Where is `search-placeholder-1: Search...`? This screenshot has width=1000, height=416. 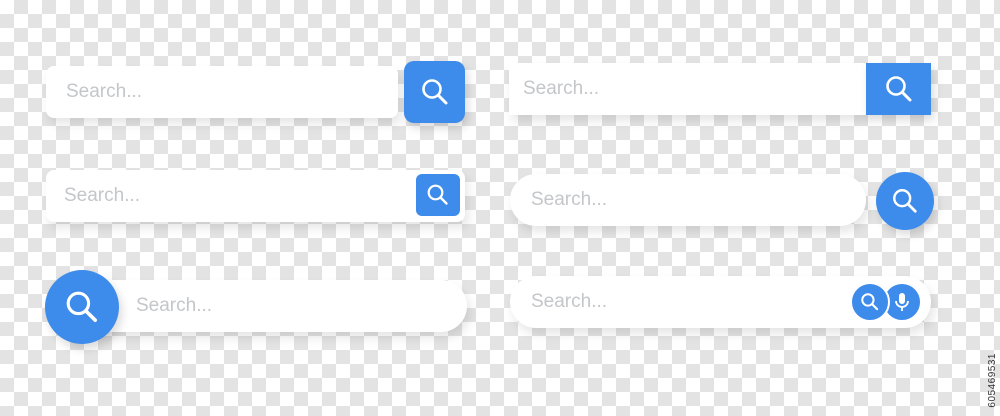
search-placeholder-1: Search... is located at coordinates (104, 91).